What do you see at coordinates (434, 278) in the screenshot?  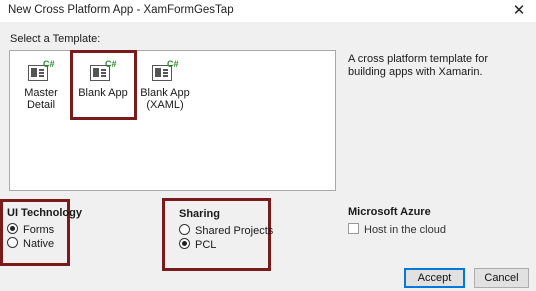 I see `accept-button: Accept` at bounding box center [434, 278].